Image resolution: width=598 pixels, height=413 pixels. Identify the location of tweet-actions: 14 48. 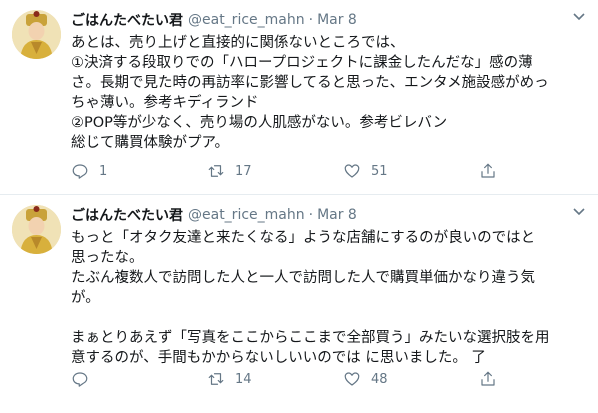
(334, 379).